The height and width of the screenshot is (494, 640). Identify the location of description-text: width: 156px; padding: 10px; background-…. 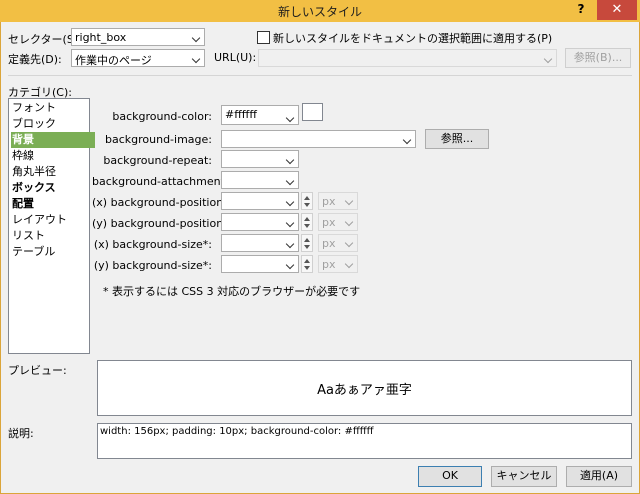
(237, 431).